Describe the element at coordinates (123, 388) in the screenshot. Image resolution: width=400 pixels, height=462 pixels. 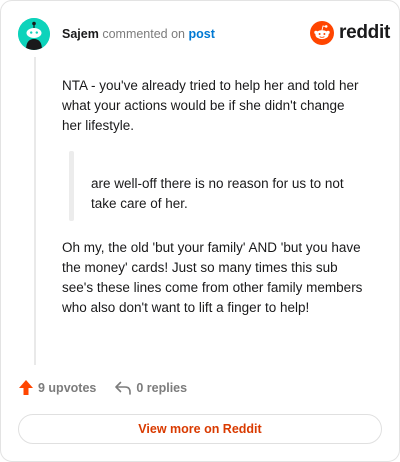
I see `reply-arrow-icon` at that location.